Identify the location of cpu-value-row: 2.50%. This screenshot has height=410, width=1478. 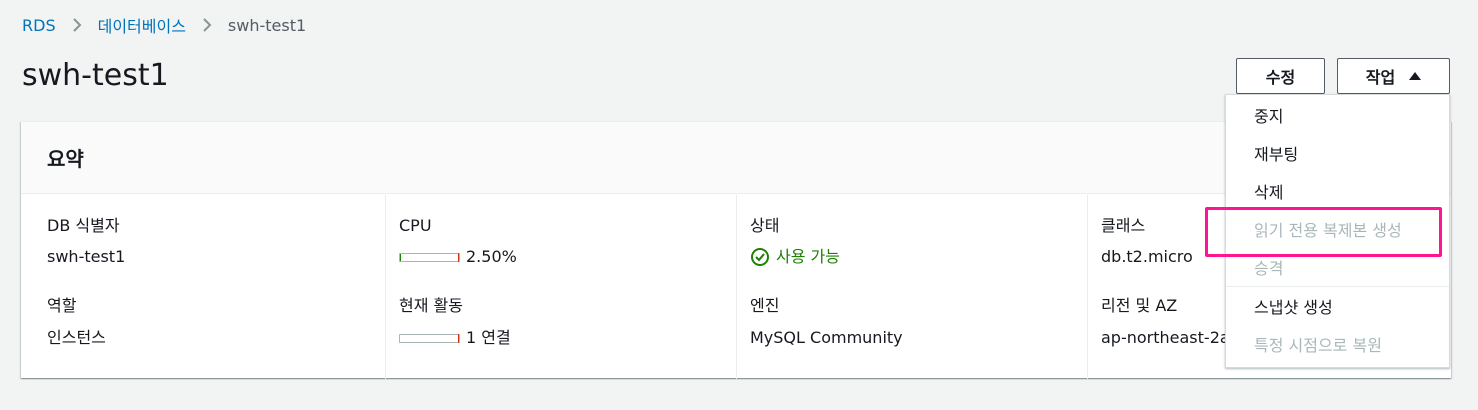
(458, 257).